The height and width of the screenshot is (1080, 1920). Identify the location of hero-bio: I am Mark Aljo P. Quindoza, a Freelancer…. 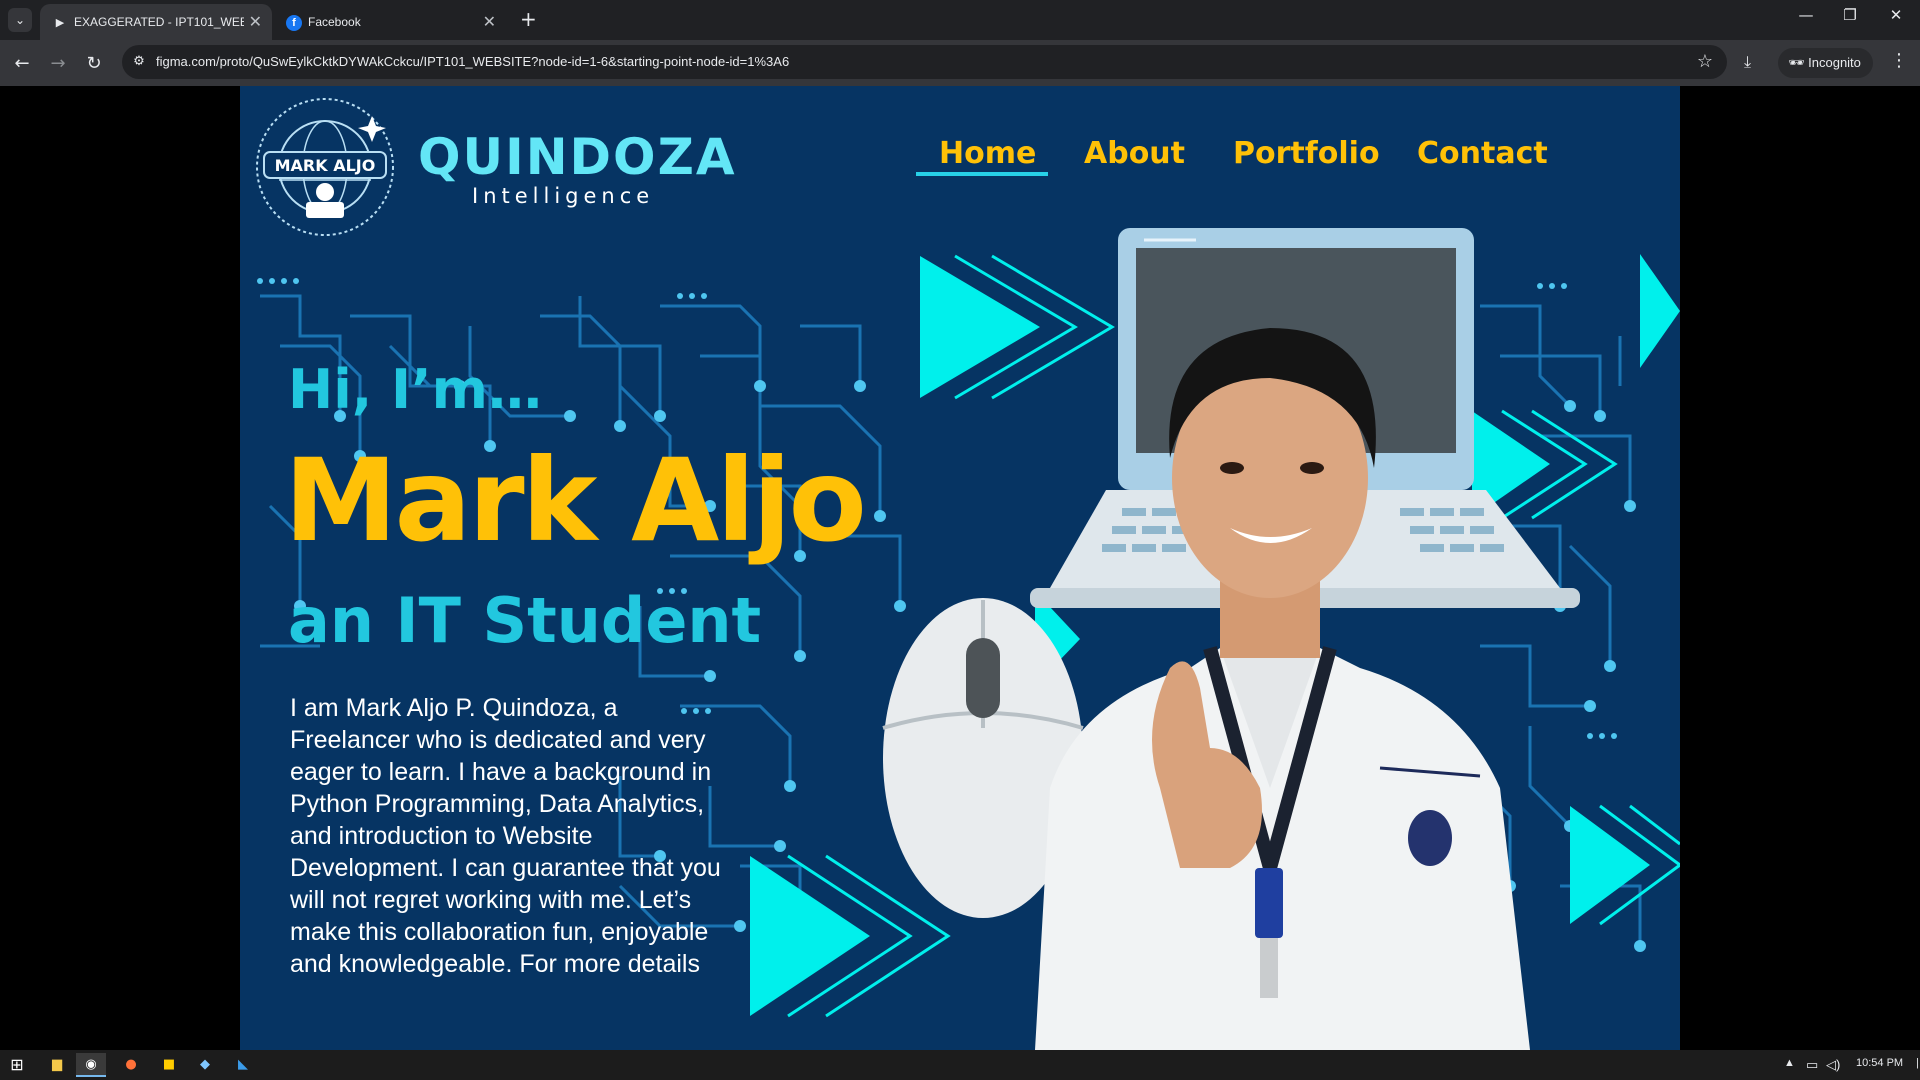
(505, 836).